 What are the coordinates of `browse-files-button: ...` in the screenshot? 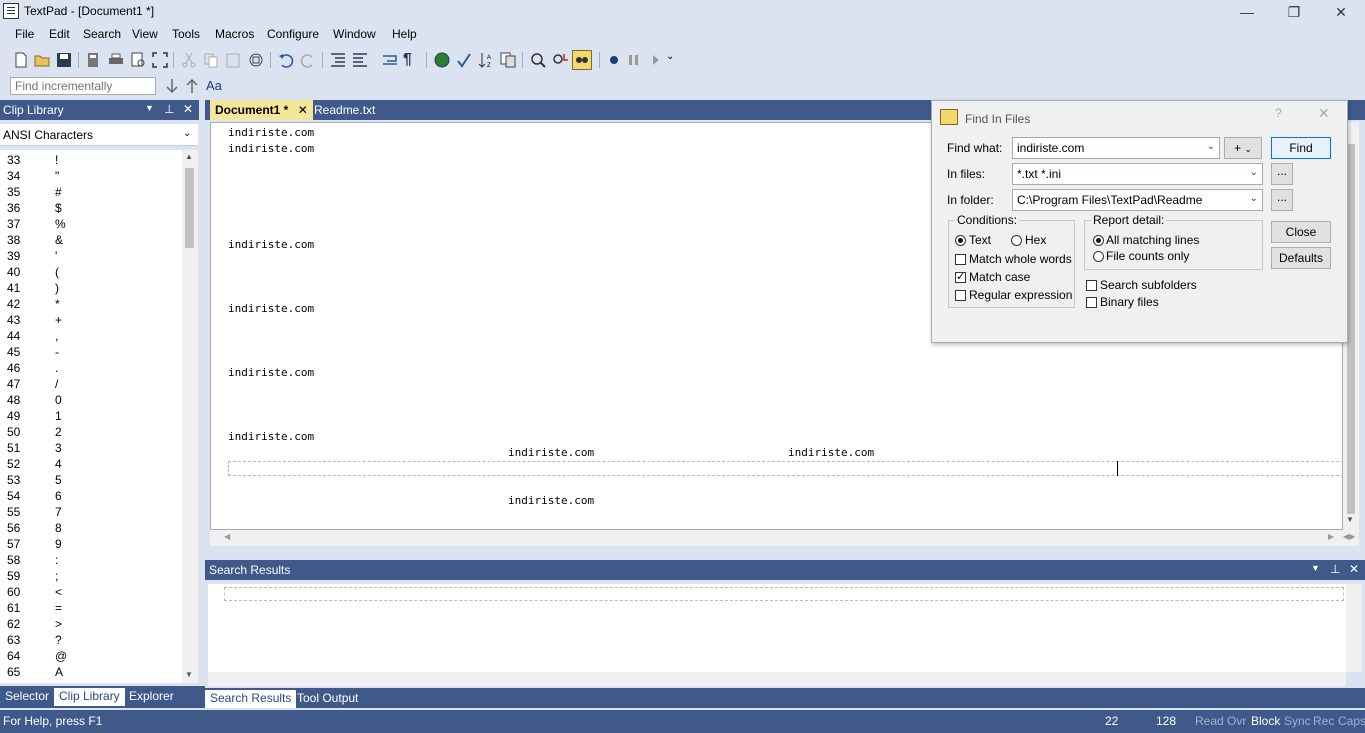 It's located at (1282, 174).